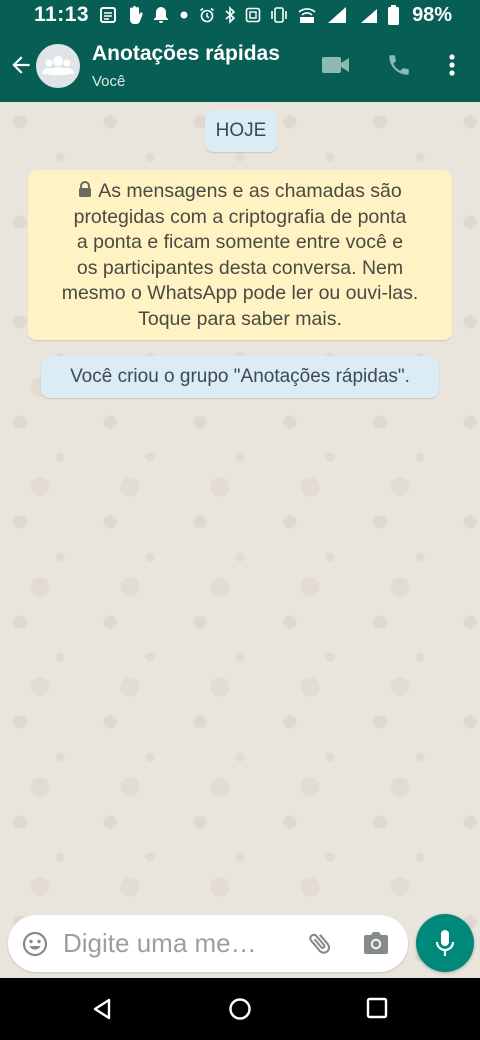 The height and width of the screenshot is (1040, 480). I want to click on encryption-line-3: a ponta e ficam somente entre você e, so click(240, 242).